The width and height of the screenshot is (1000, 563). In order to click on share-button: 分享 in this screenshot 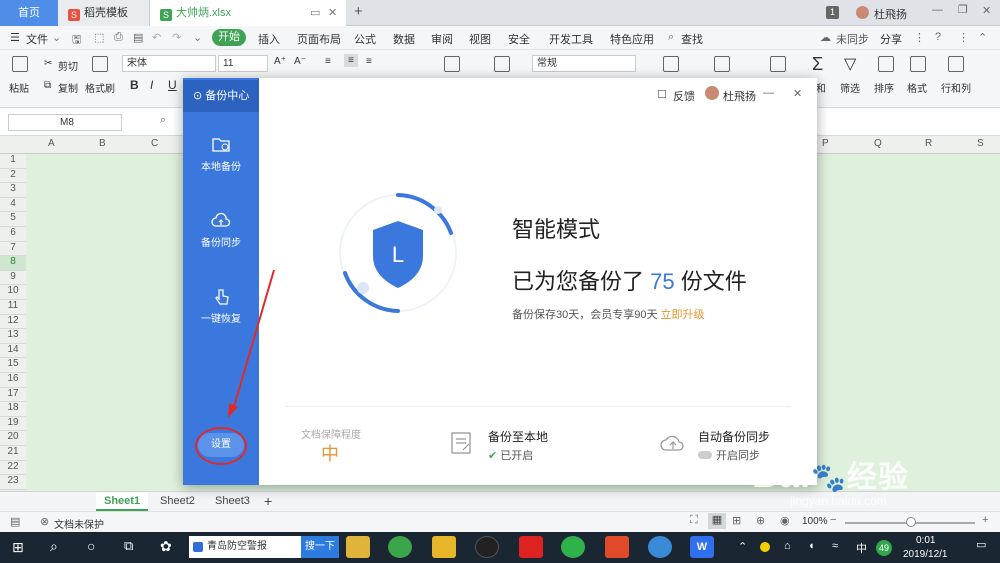, I will do `click(891, 39)`.